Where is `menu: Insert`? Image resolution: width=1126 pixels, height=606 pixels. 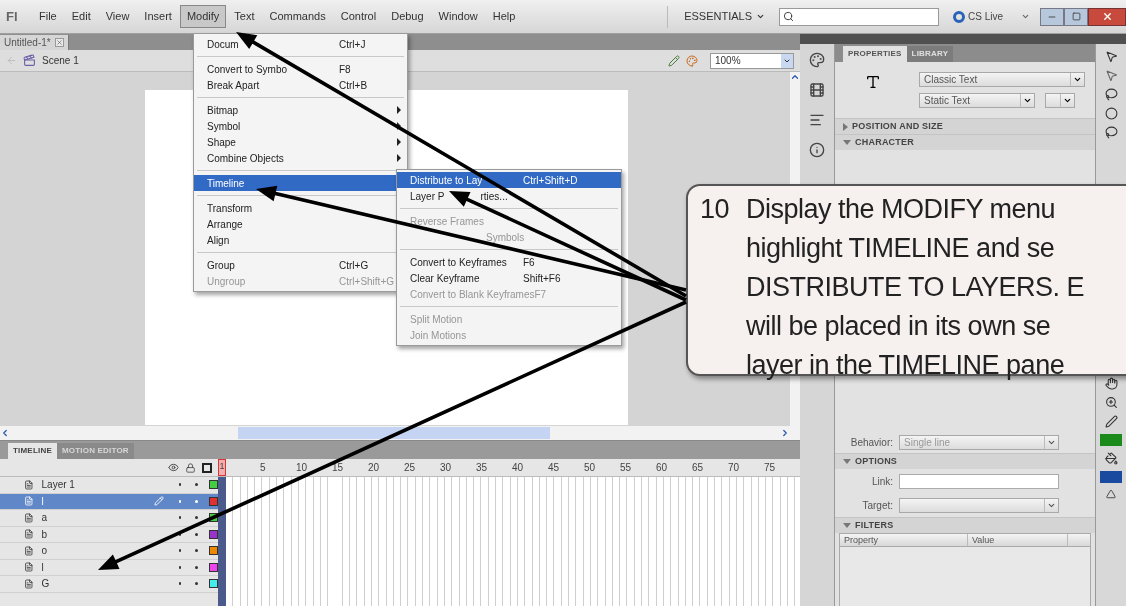
menu: Insert is located at coordinates (158, 16).